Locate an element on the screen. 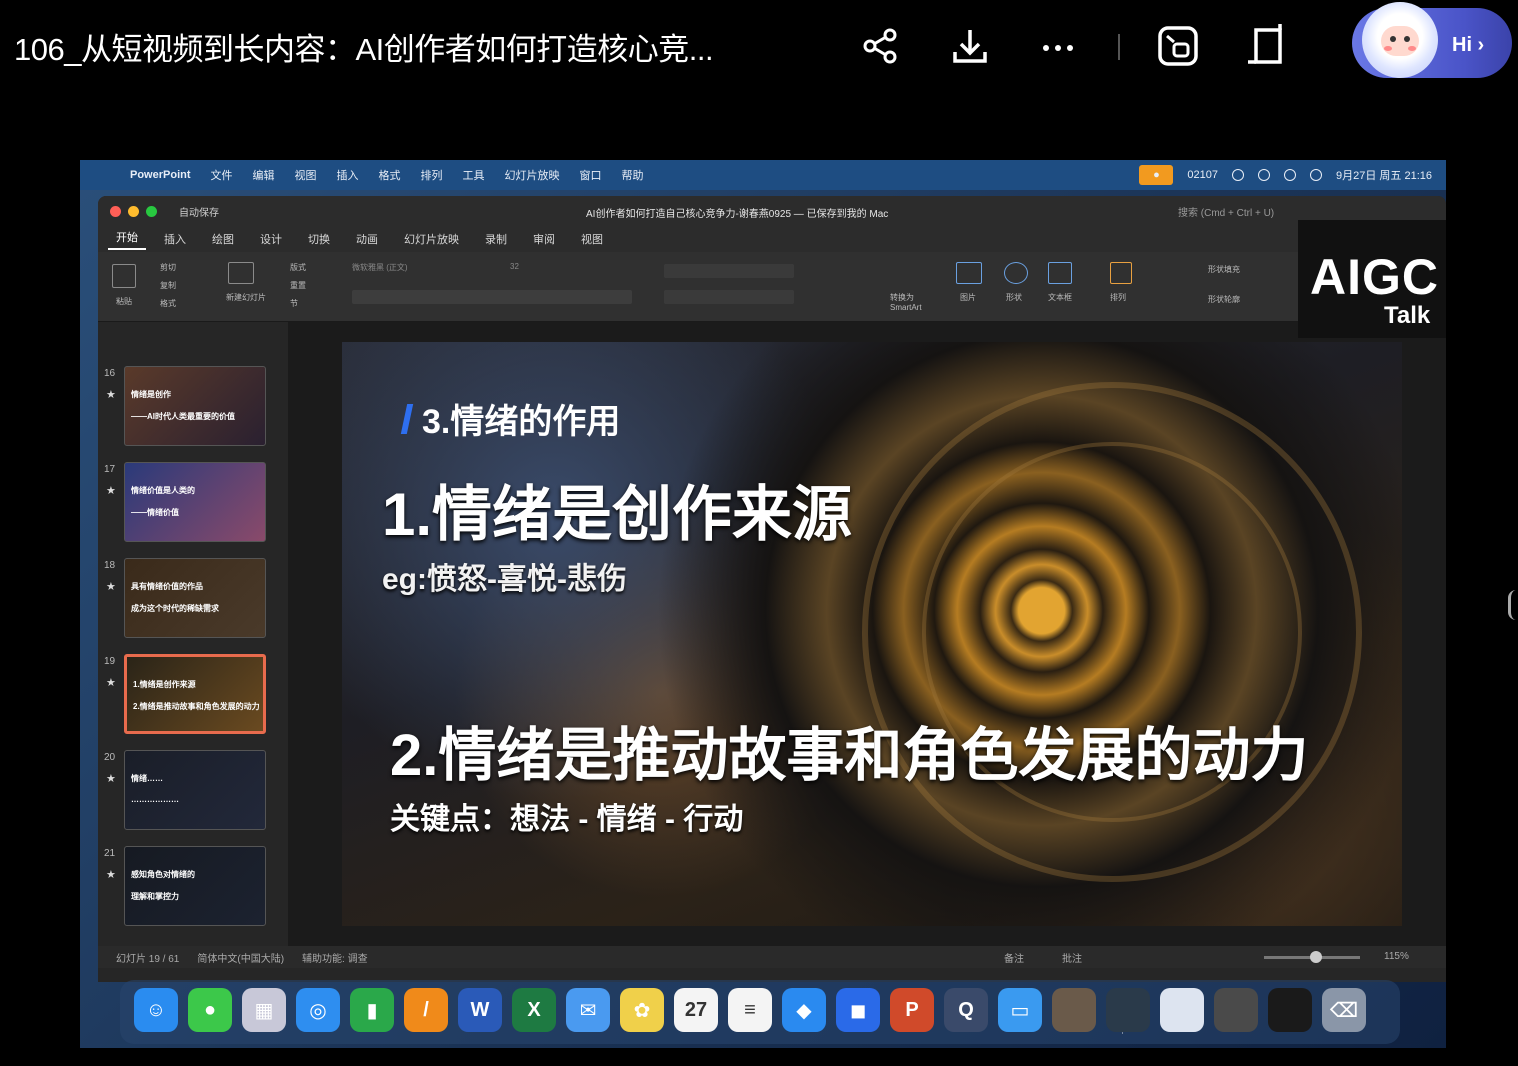 The image size is (1518, 1066). slide-thumbnail-row: 17 ★ 情绪价值是人类的 ——情绪价值 is located at coordinates (193, 505).